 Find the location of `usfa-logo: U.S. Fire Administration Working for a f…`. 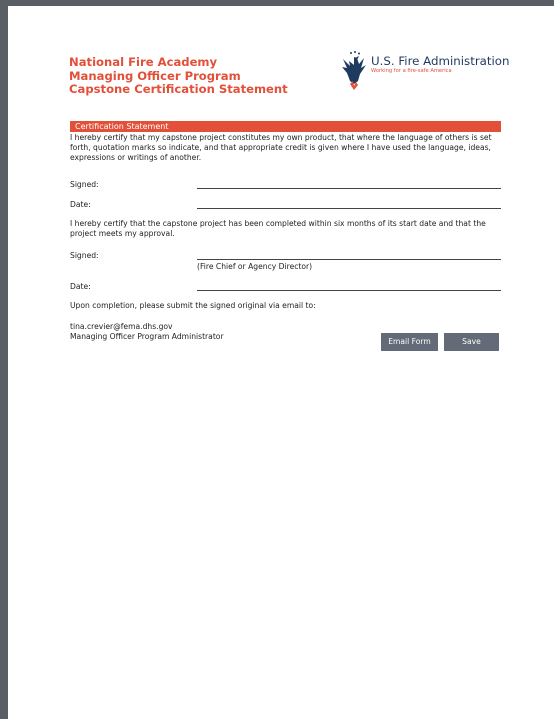

usfa-logo: U.S. Fire Administration Working for a f… is located at coordinates (425, 71).